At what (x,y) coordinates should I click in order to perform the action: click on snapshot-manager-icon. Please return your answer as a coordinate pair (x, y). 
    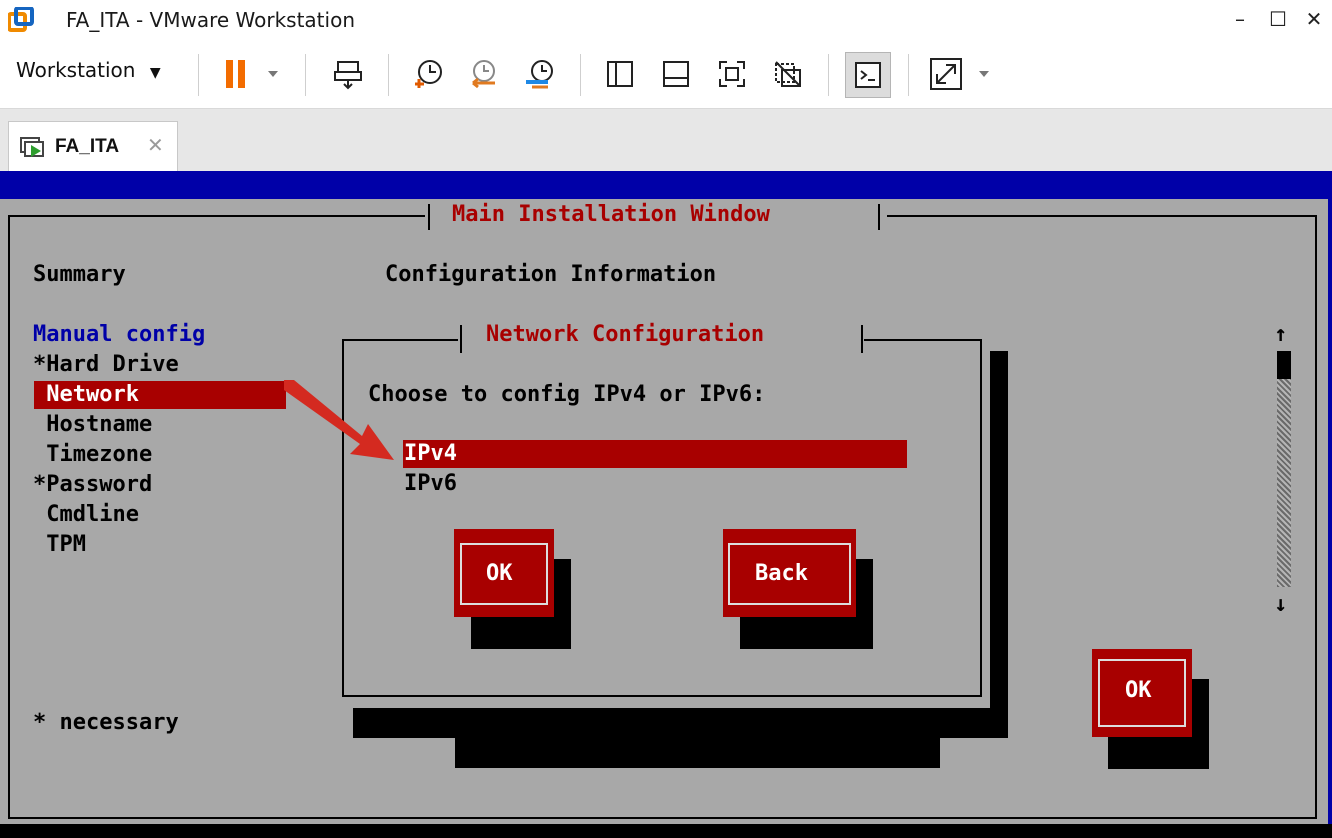
    Looking at the image, I should click on (539, 74).